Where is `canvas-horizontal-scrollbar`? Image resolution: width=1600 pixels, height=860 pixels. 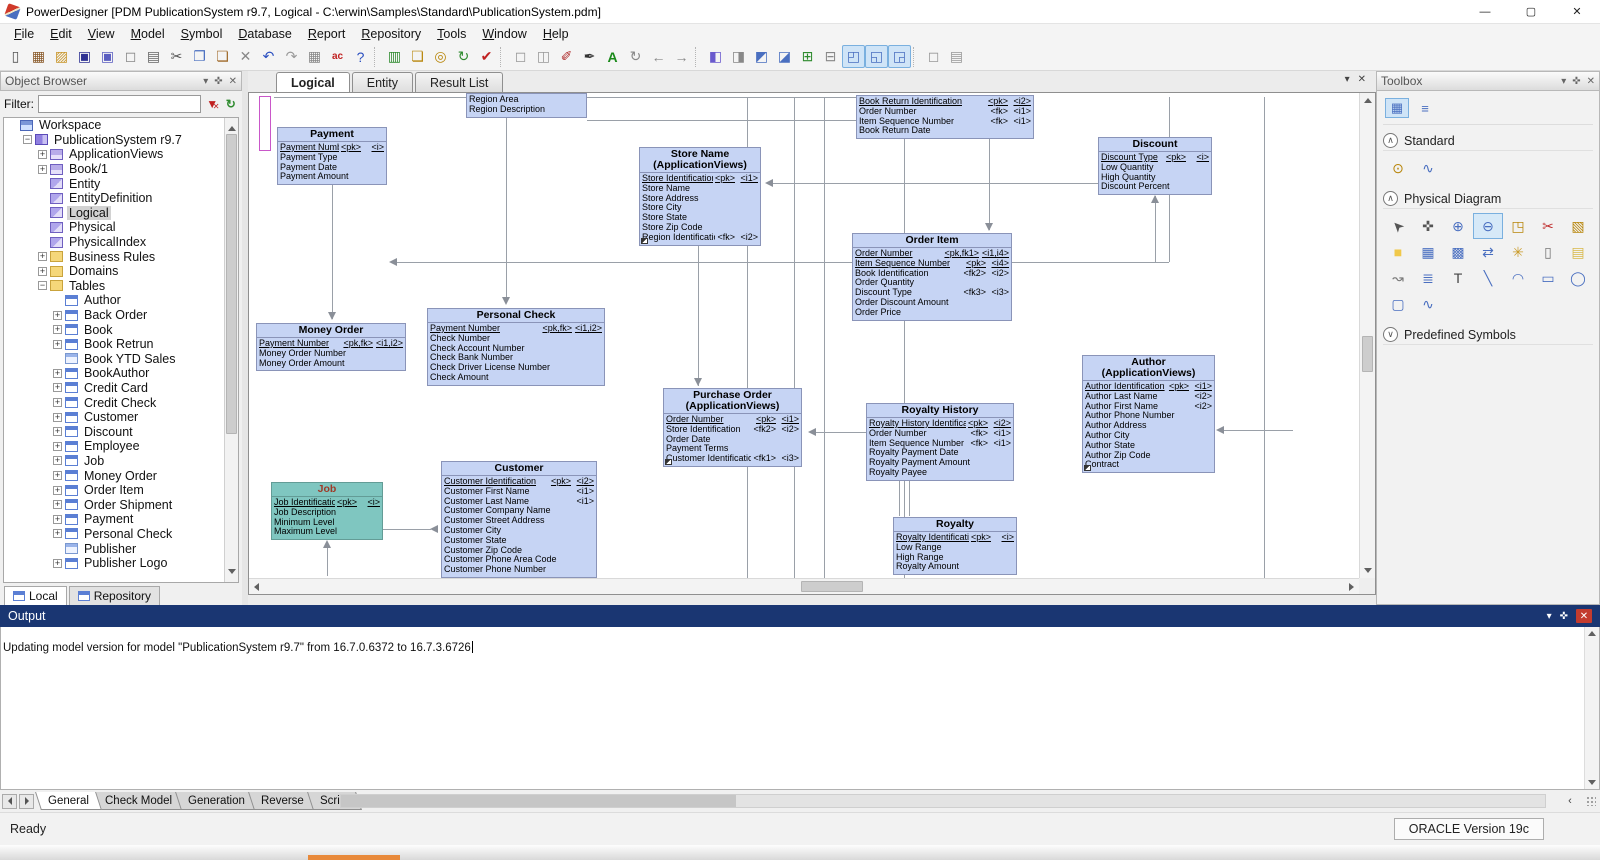
canvas-horizontal-scrollbar is located at coordinates (804, 586).